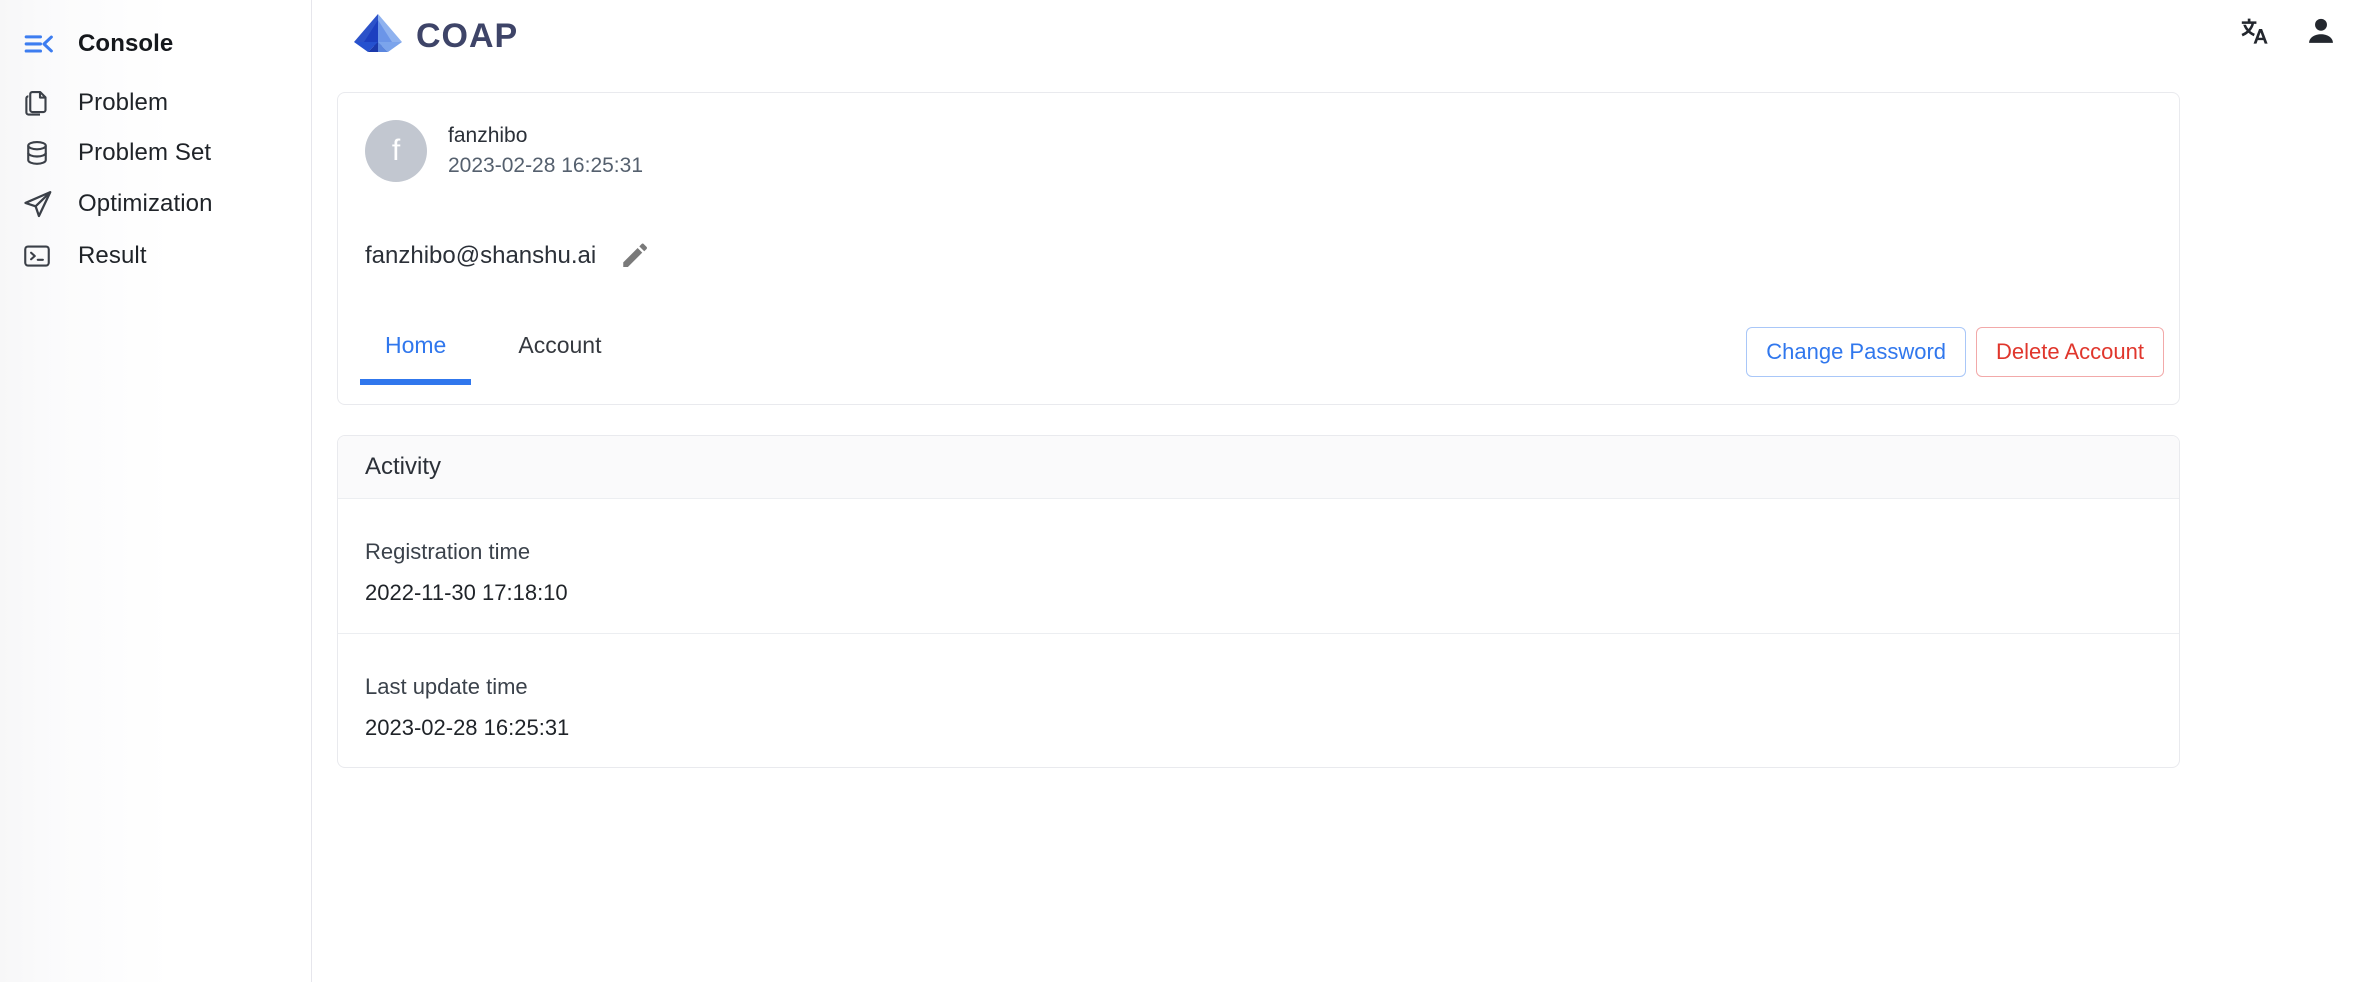  Describe the element at coordinates (2321, 31) in the screenshot. I see `user-account-icon` at that location.